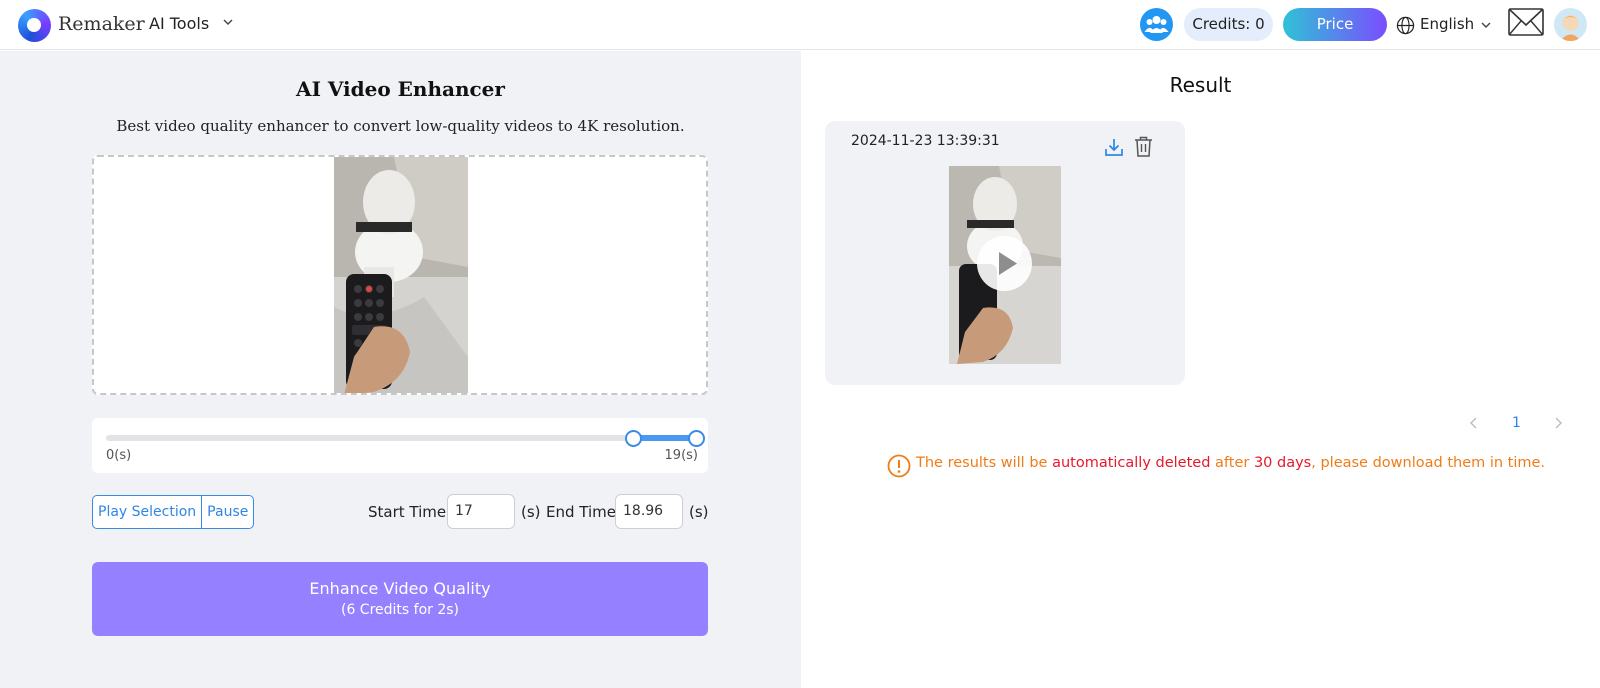 This screenshot has height=688, width=1600. Describe the element at coordinates (1558, 423) in the screenshot. I see `chevron-right-icon` at that location.